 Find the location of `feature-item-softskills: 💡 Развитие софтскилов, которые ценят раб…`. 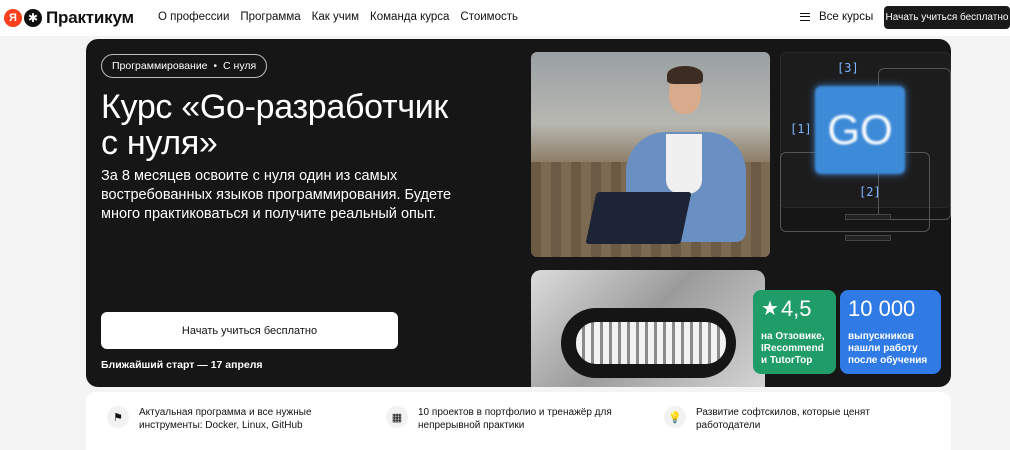

feature-item-softskills: 💡 Развитие софтскилов, которые ценят раб… is located at coordinates (780, 419).